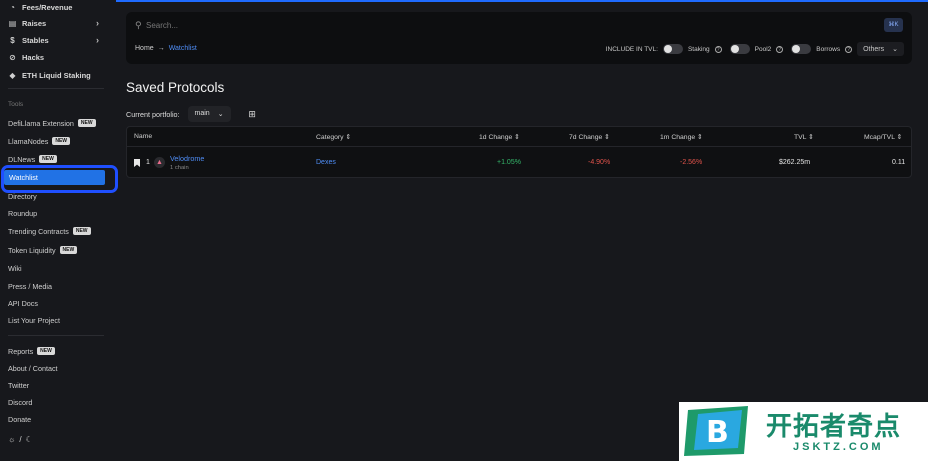 The height and width of the screenshot is (461, 928). Describe the element at coordinates (12, 40) in the screenshot. I see `dollar-icon: $` at that location.